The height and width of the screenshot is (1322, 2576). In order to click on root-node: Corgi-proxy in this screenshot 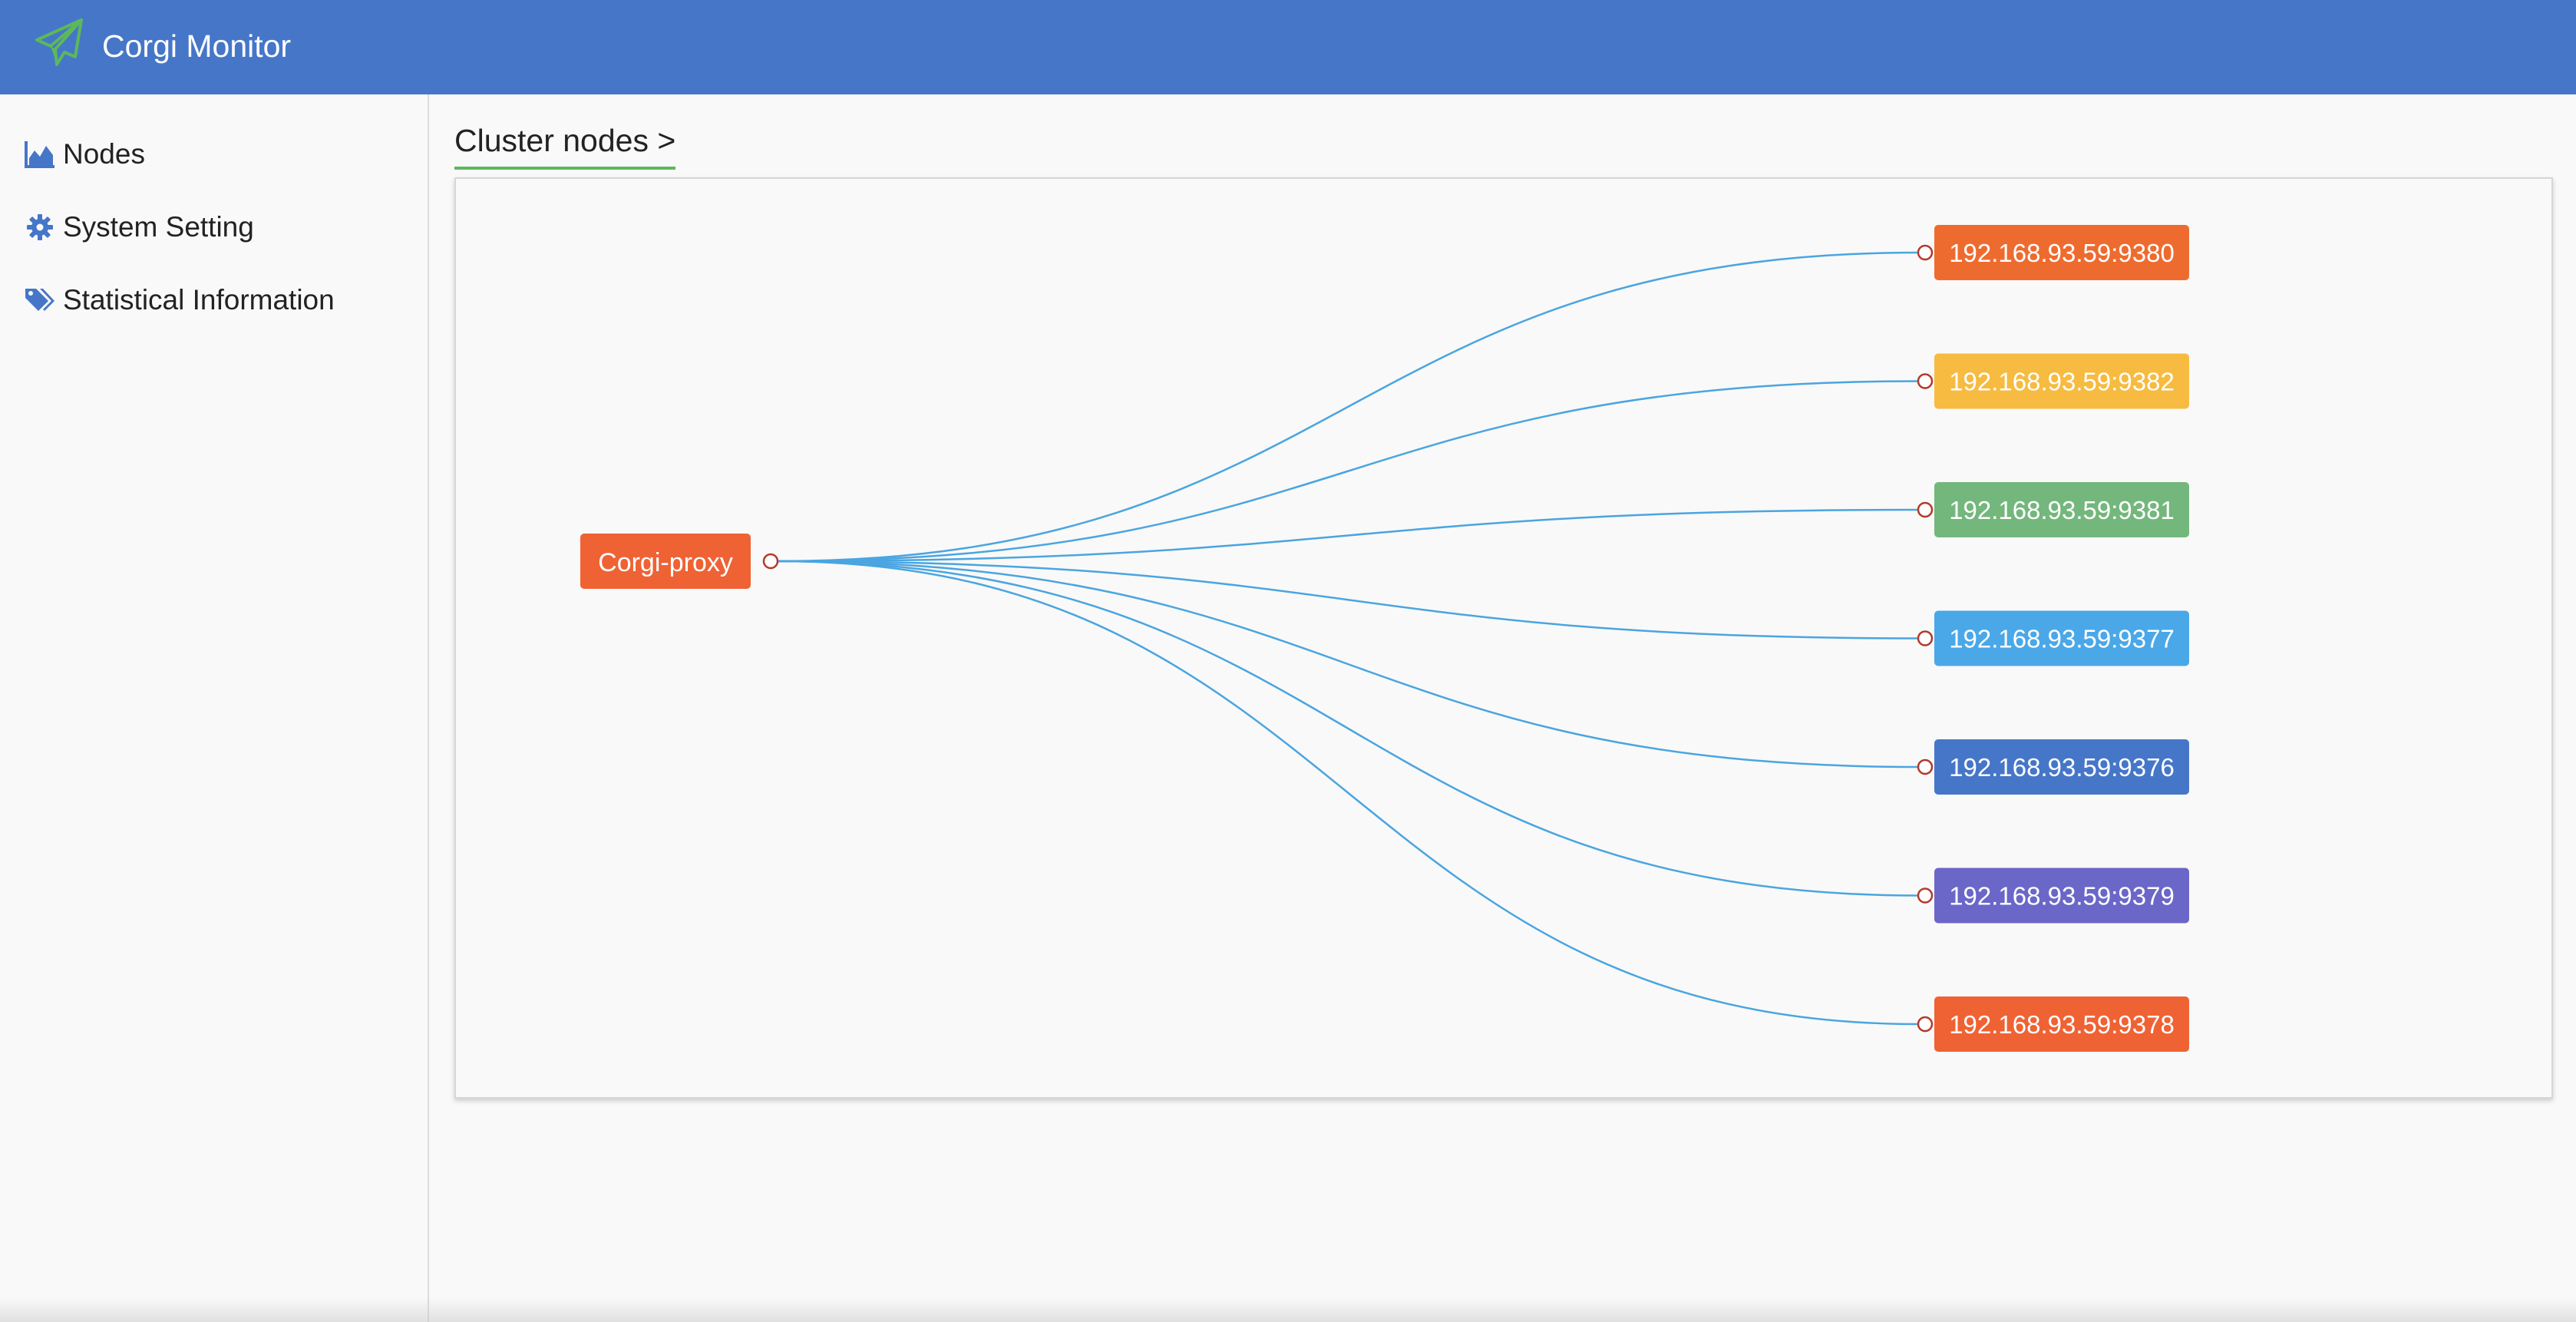, I will do `click(679, 561)`.